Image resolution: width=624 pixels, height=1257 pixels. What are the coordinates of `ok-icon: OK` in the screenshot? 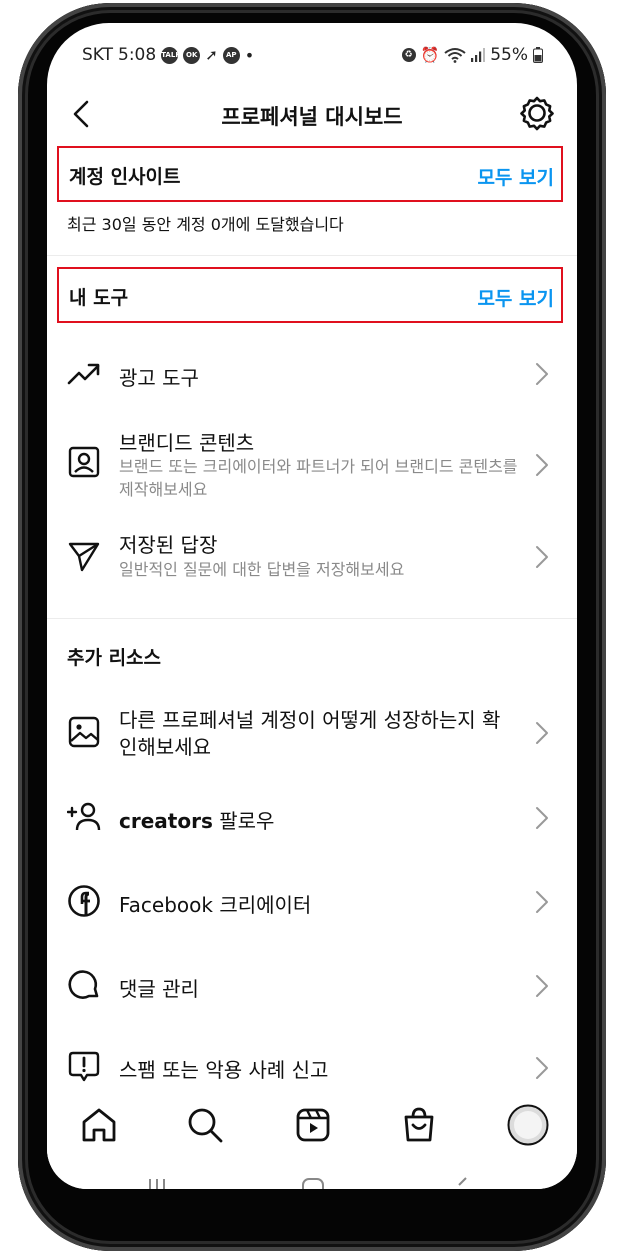 It's located at (192, 55).